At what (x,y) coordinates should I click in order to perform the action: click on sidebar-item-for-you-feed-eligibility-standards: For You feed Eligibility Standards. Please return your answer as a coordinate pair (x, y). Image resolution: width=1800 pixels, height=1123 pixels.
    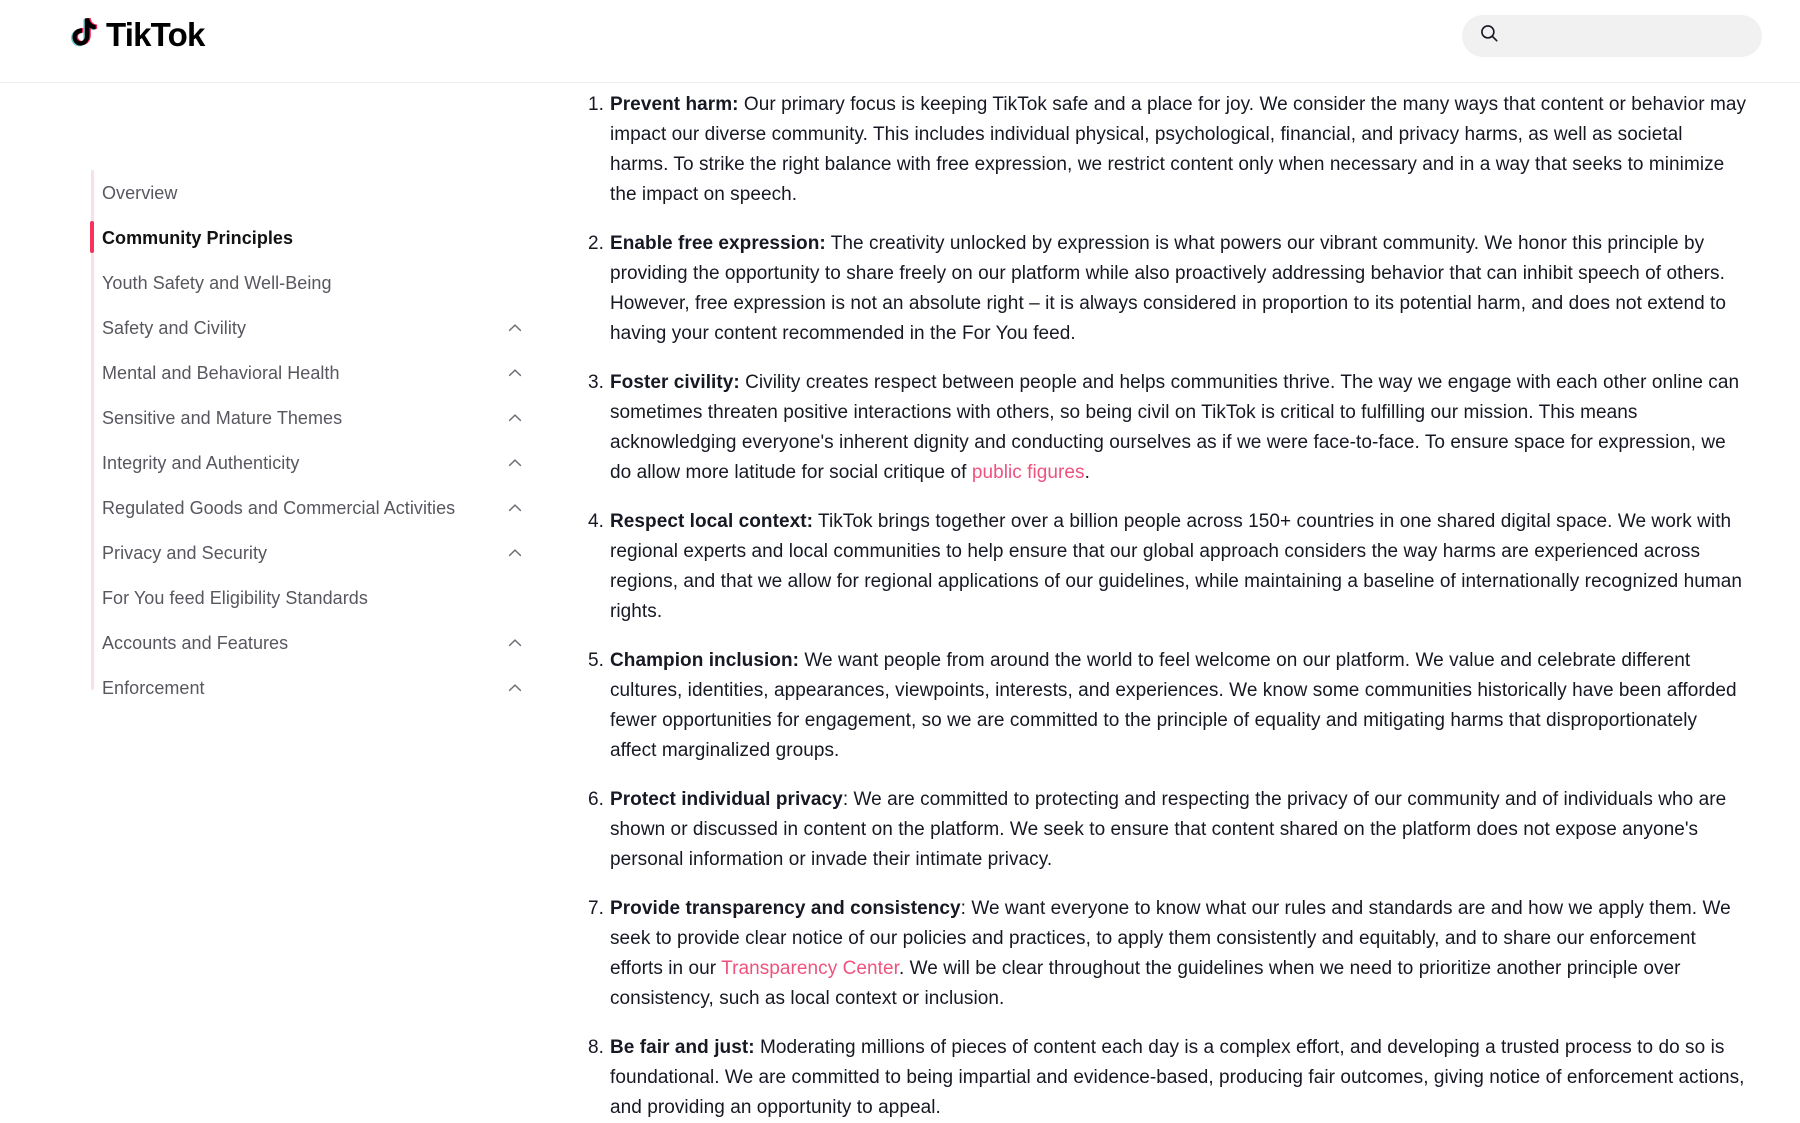
    Looking at the image, I should click on (314, 597).